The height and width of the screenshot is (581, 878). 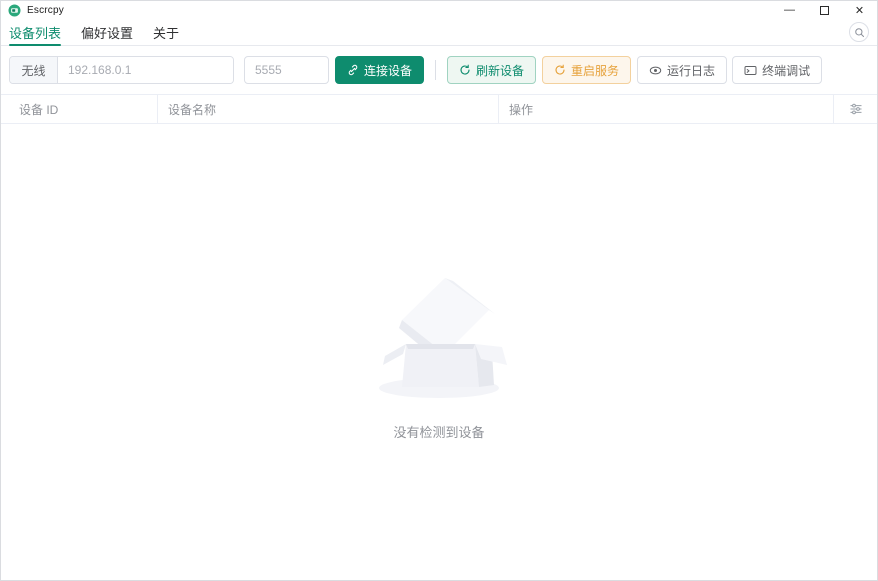 I want to click on search-button, so click(x=859, y=32).